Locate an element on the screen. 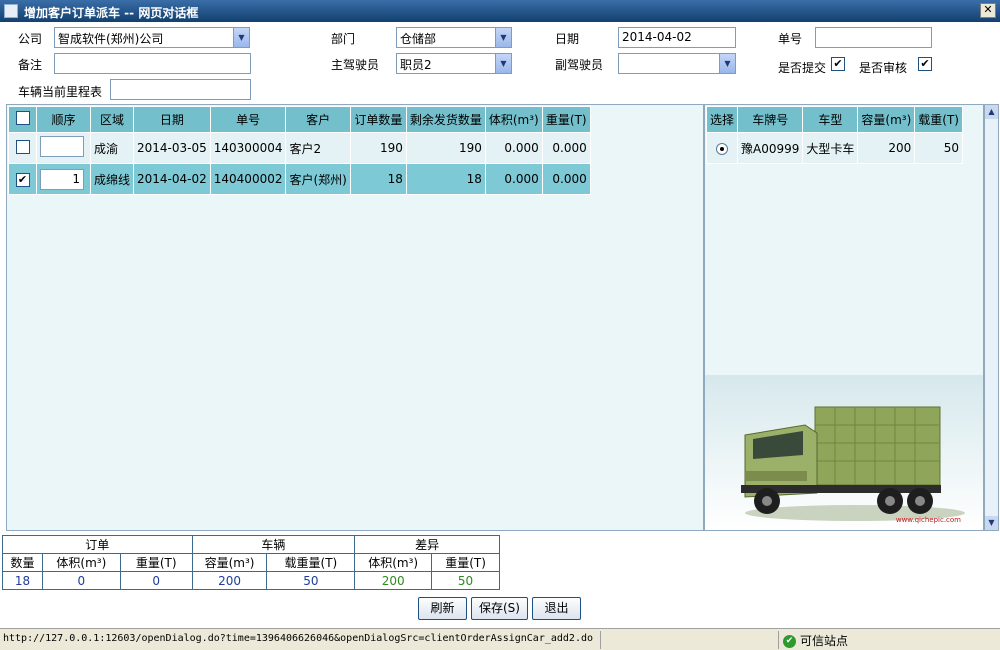 Image resolution: width=1000 pixels, height=650 pixels. vehicles-header-row: 选择 车牌号 车型 容量(m³) 载重(T) is located at coordinates (834, 119).